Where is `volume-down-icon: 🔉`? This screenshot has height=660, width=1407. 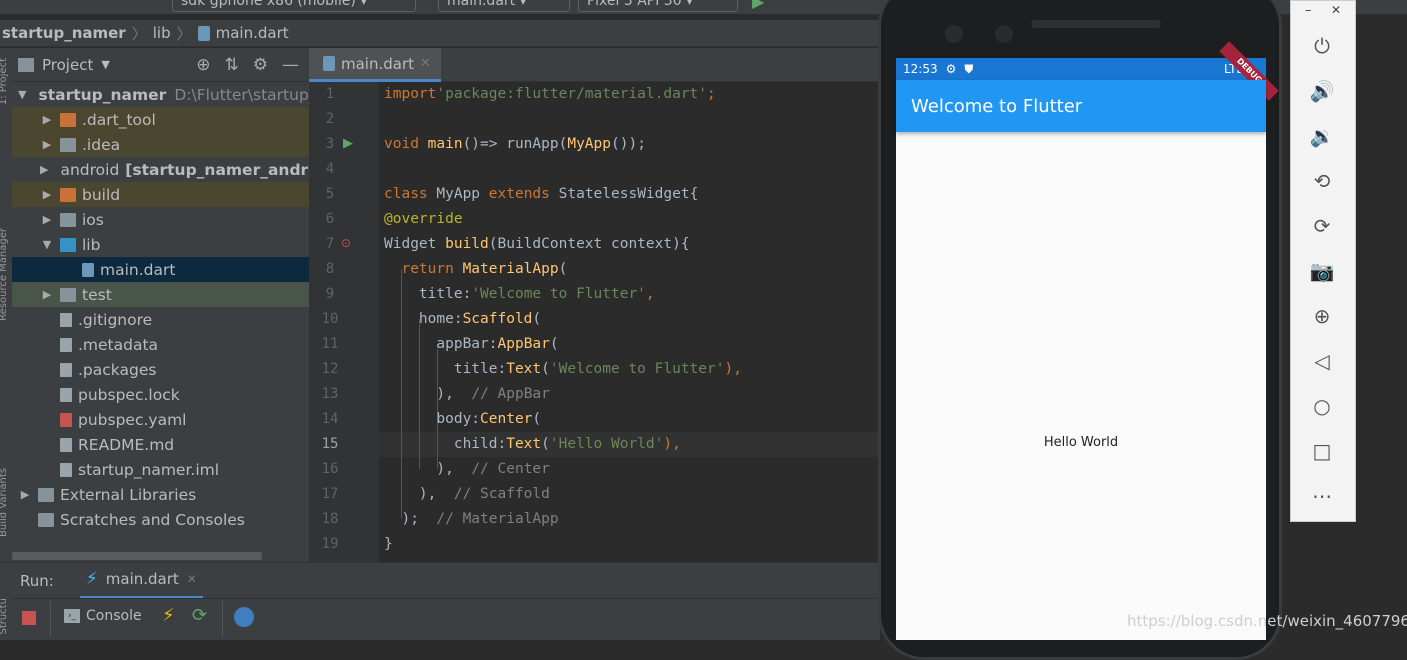 volume-down-icon: 🔉 is located at coordinates (1322, 136).